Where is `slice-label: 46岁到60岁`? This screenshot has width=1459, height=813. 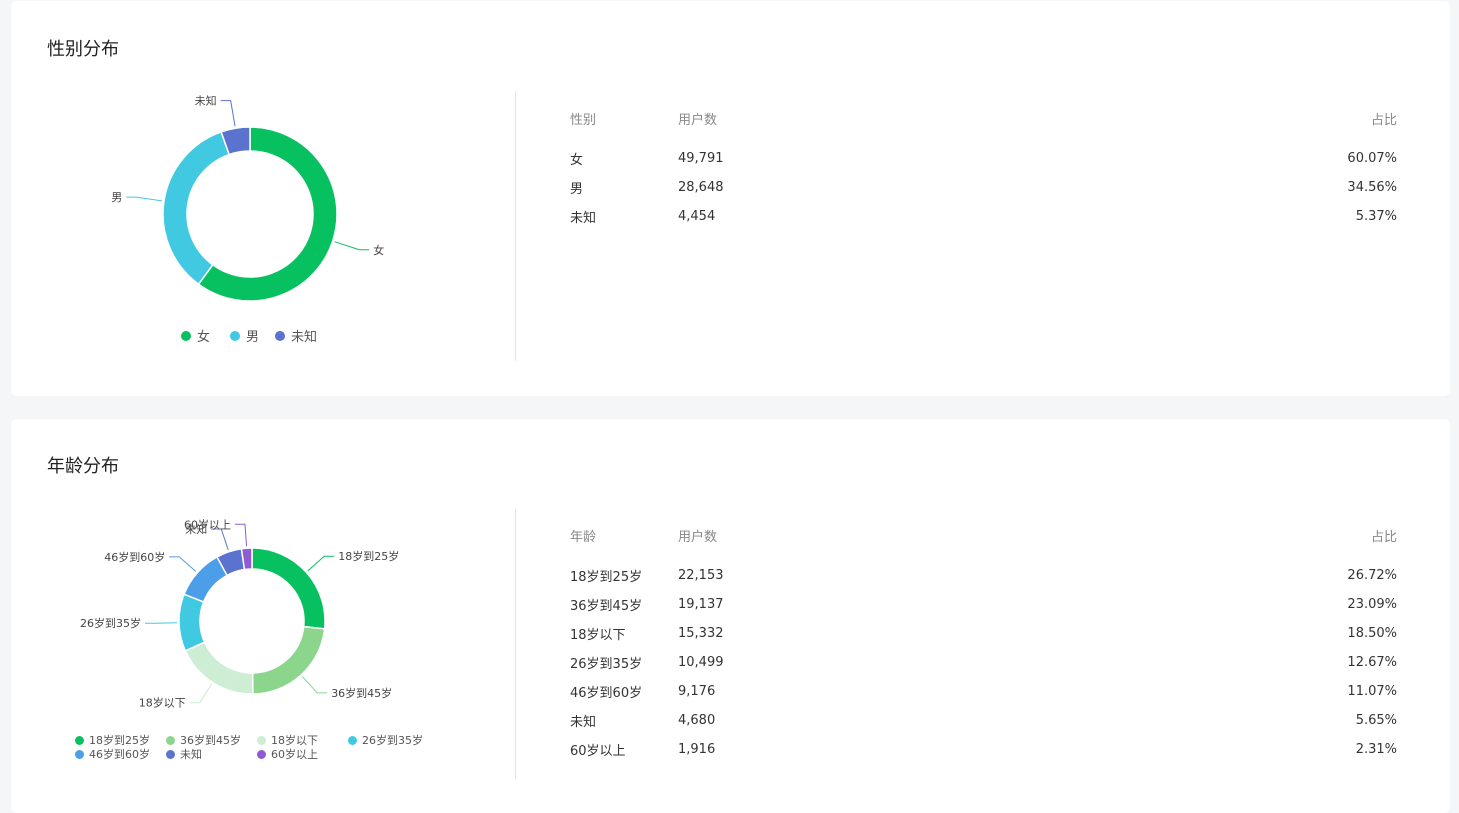 slice-label: 46岁到60岁 is located at coordinates (134, 557).